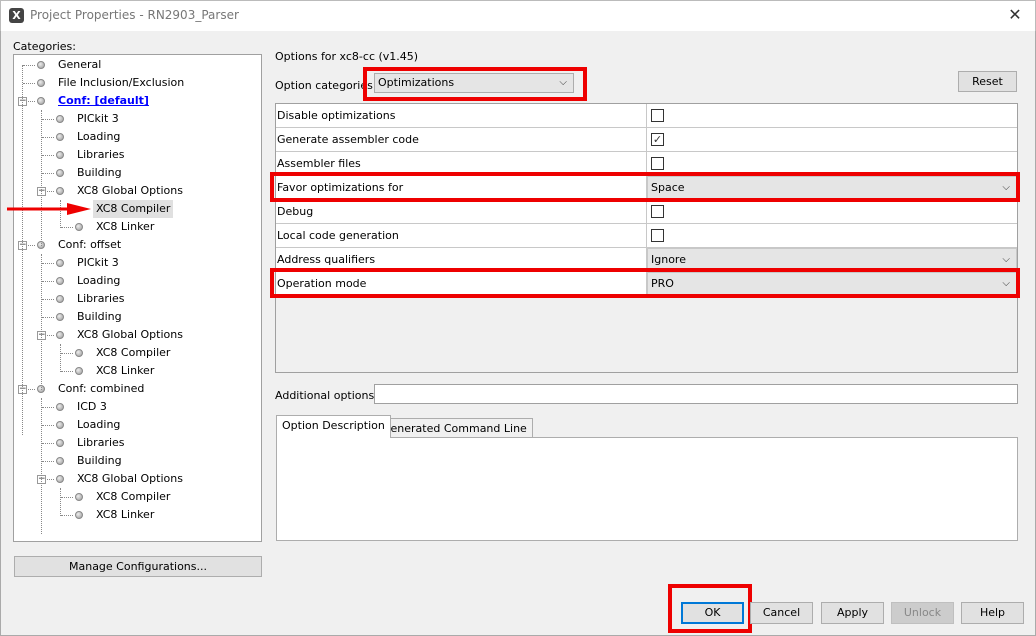  Describe the element at coordinates (92, 406) in the screenshot. I see `tree-item-label: ICD 3` at that location.